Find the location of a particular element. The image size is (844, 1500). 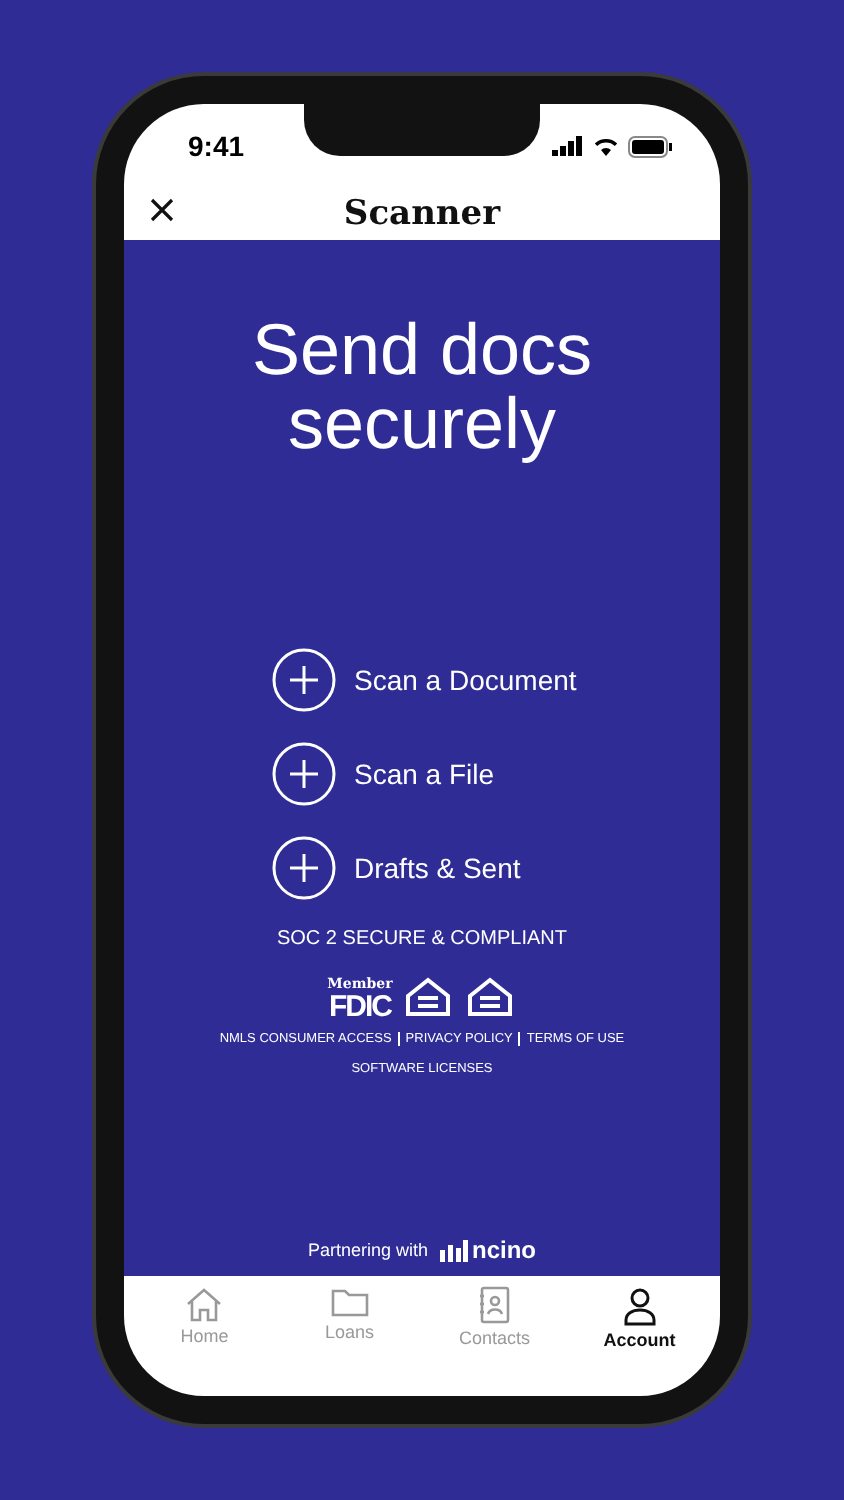

bars-icon is located at coordinates (454, 1250).